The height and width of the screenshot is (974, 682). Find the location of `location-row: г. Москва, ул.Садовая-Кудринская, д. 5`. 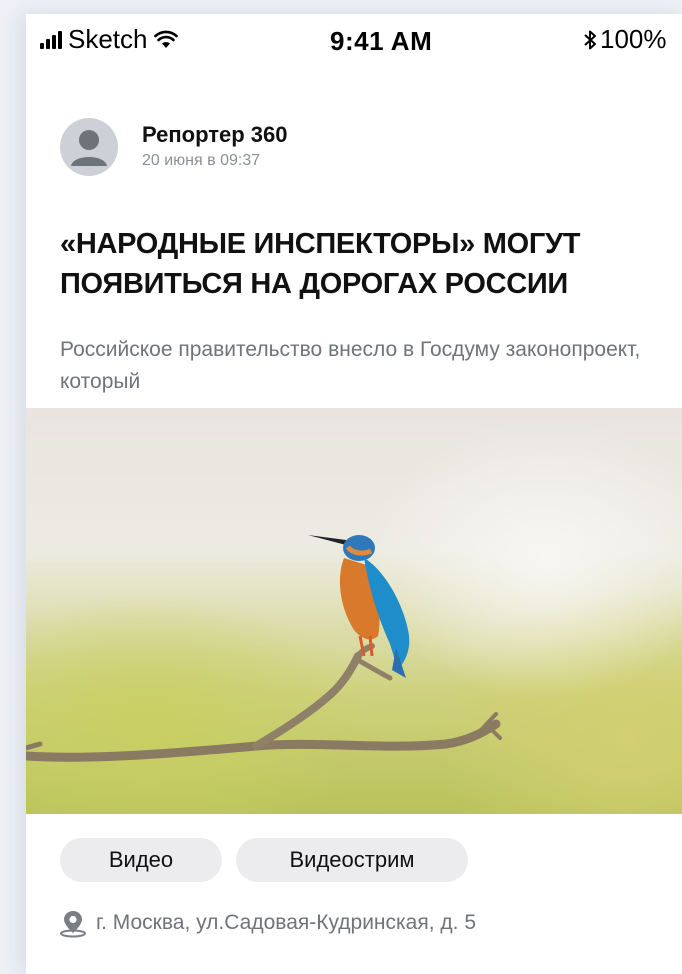

location-row: г. Москва, ул.Садовая-Кудринская, д. 5 is located at coordinates (267, 923).